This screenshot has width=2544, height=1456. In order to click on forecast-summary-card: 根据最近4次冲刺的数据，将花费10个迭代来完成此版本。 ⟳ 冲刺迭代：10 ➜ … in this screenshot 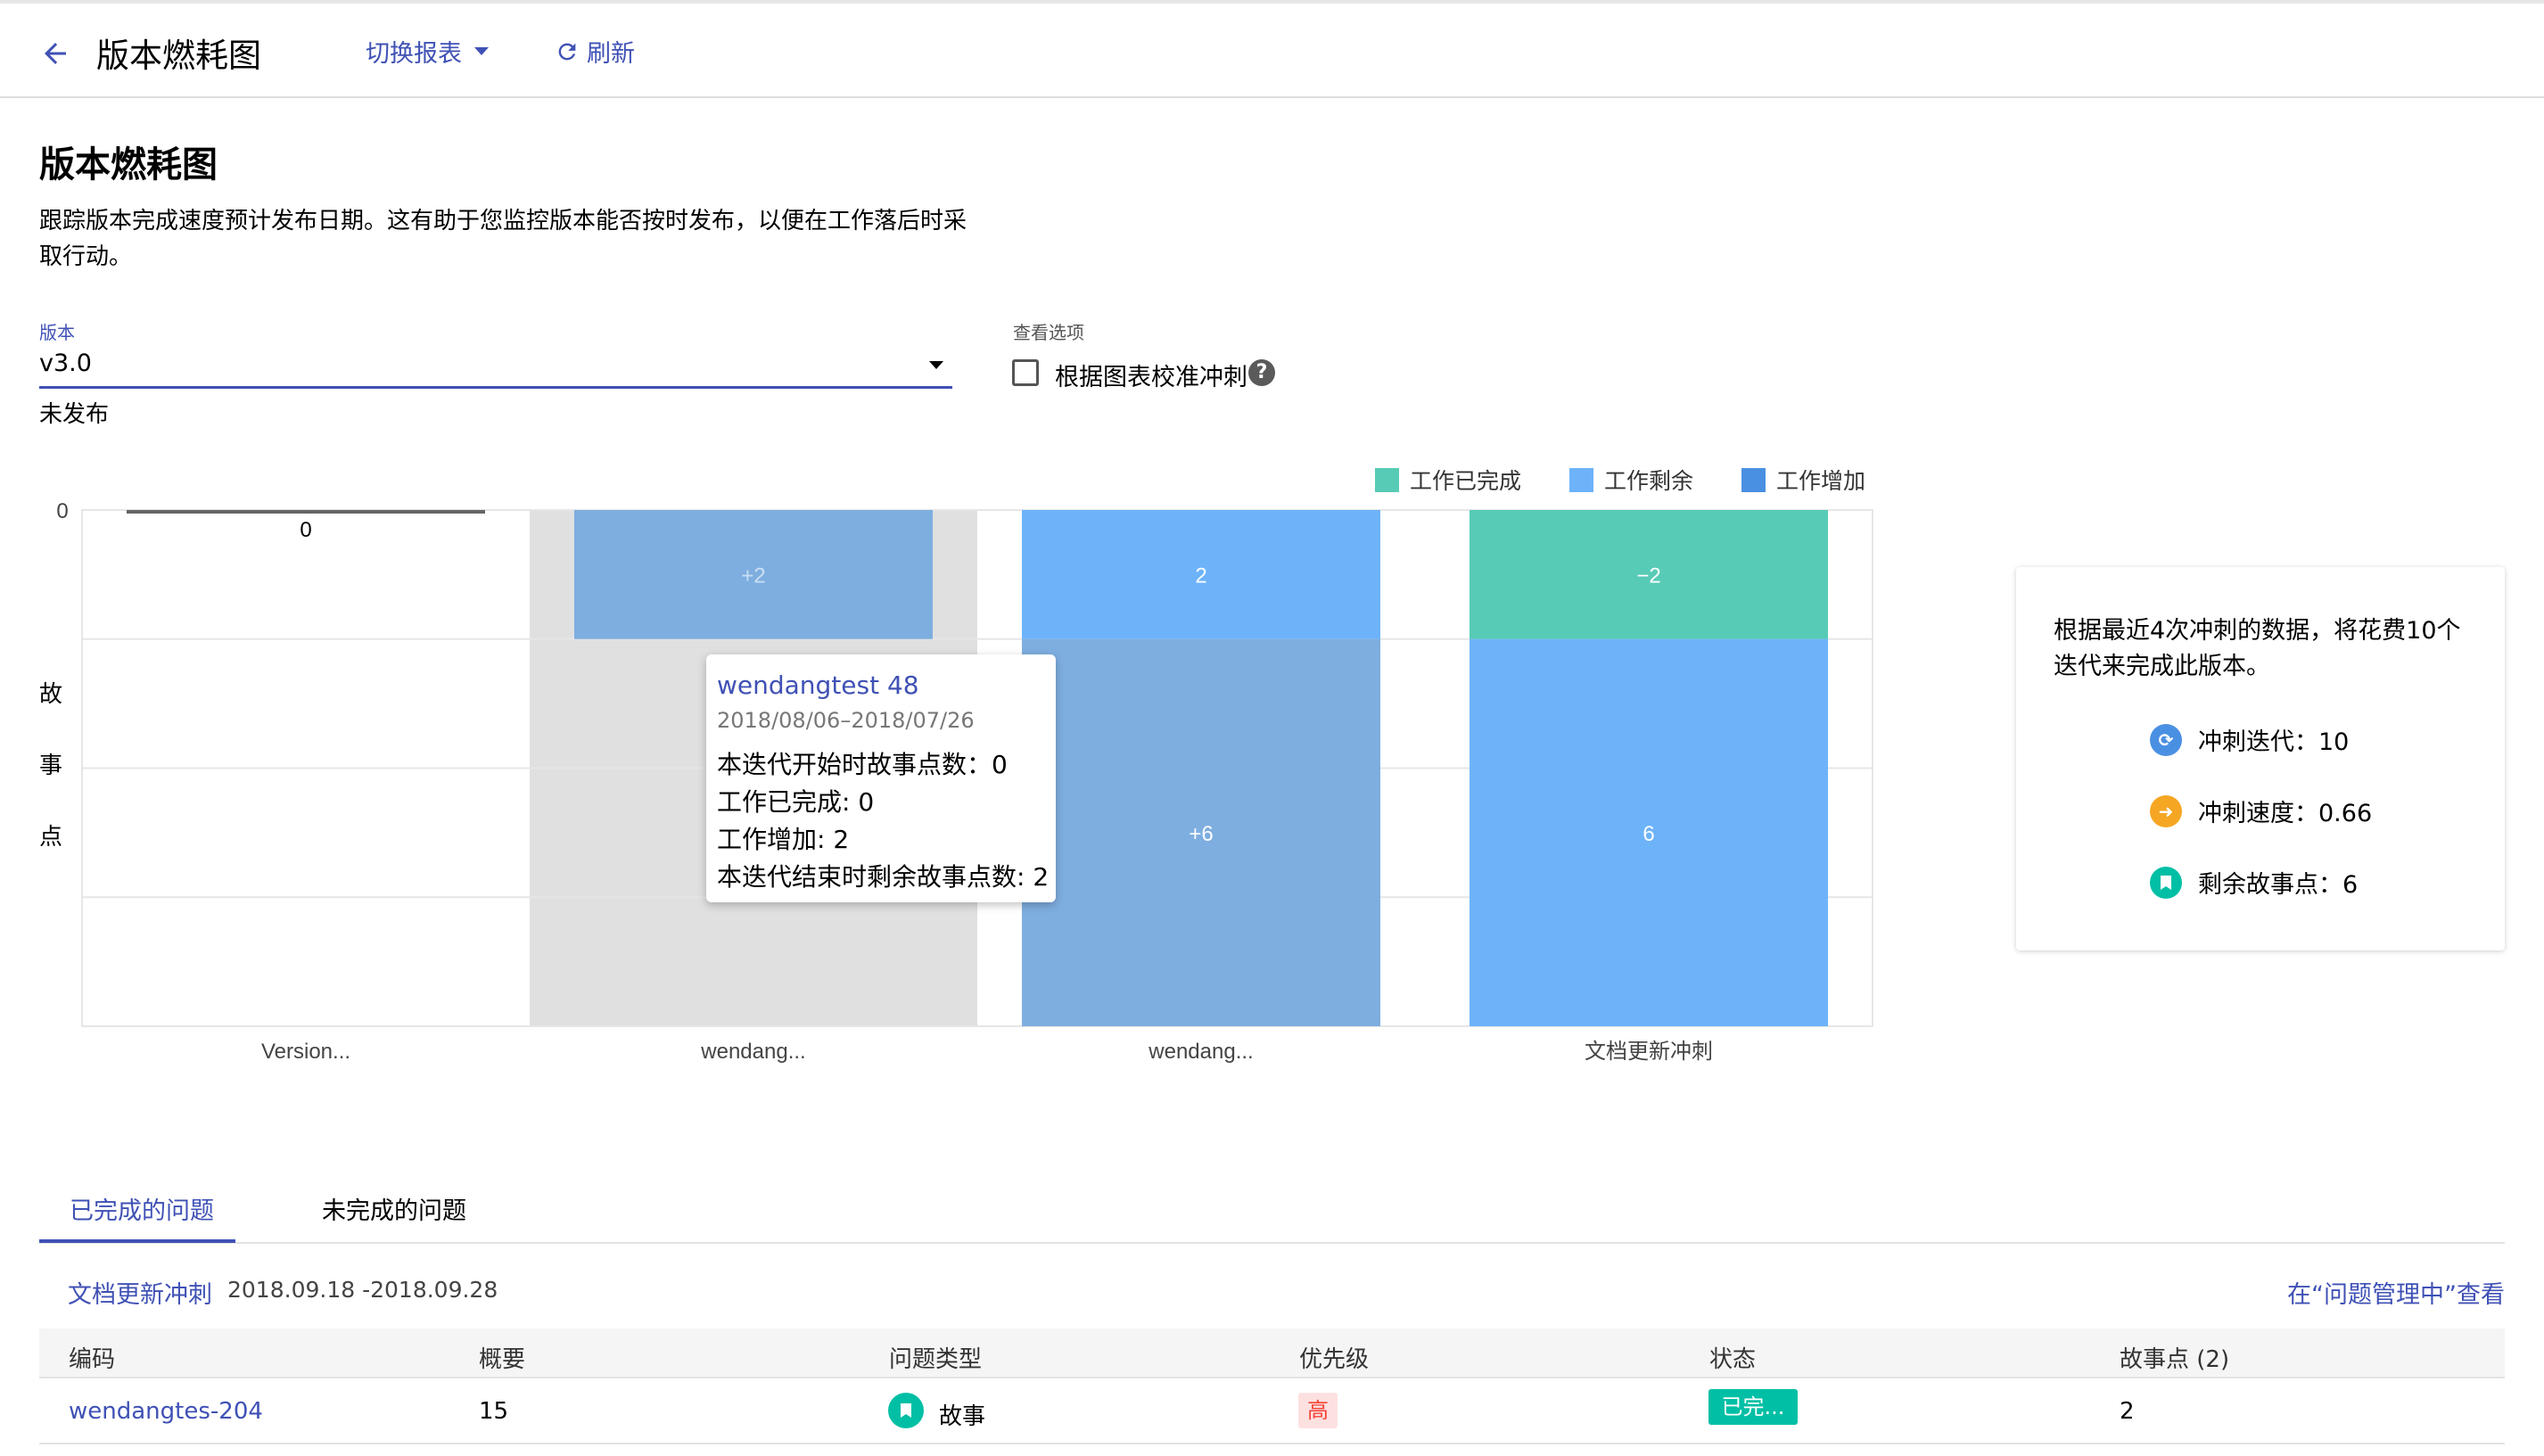, I will do `click(2260, 759)`.